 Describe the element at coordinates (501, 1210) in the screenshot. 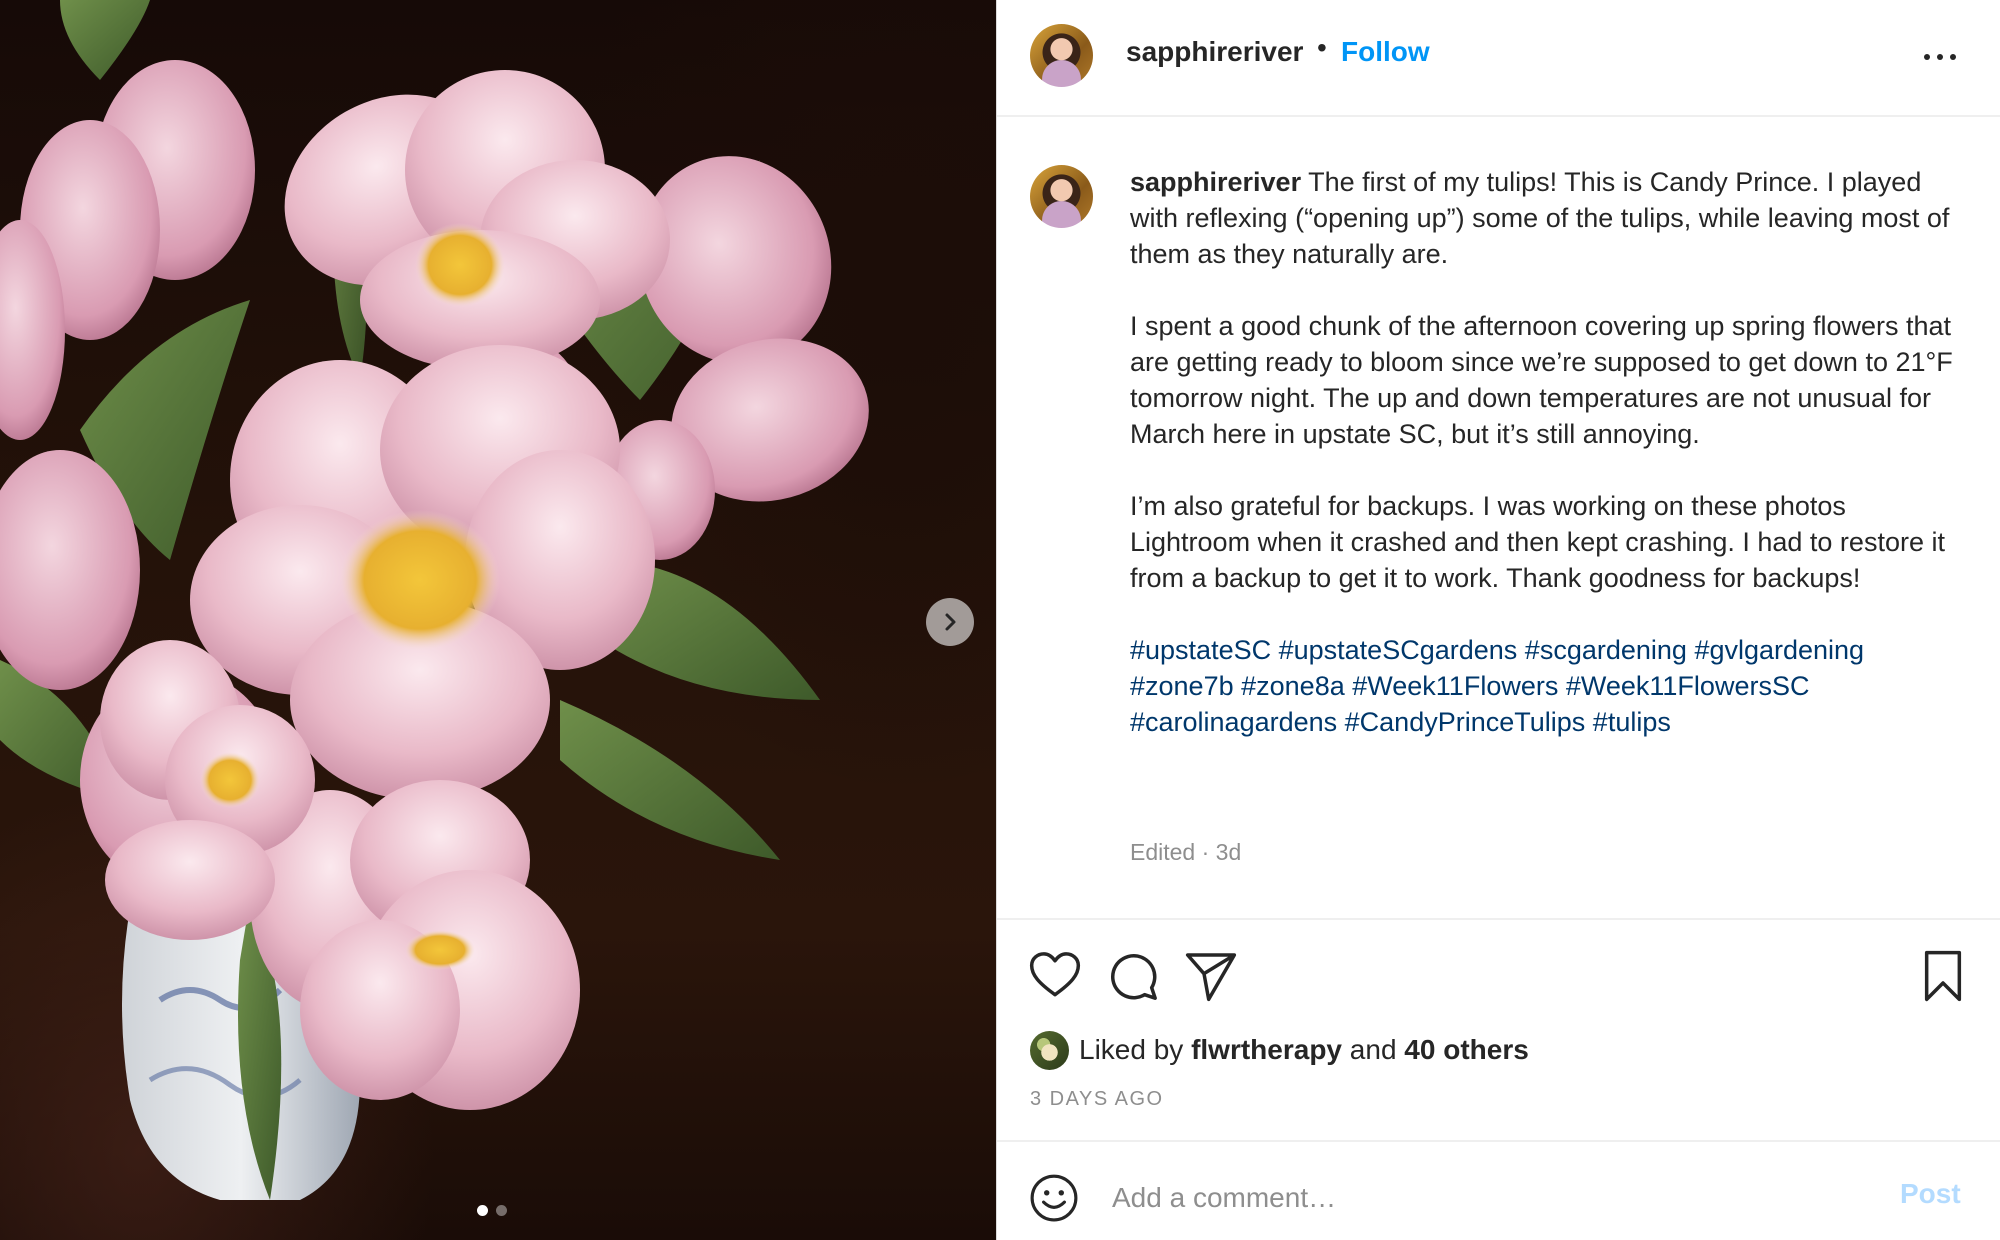

I see `carousel-dot` at that location.